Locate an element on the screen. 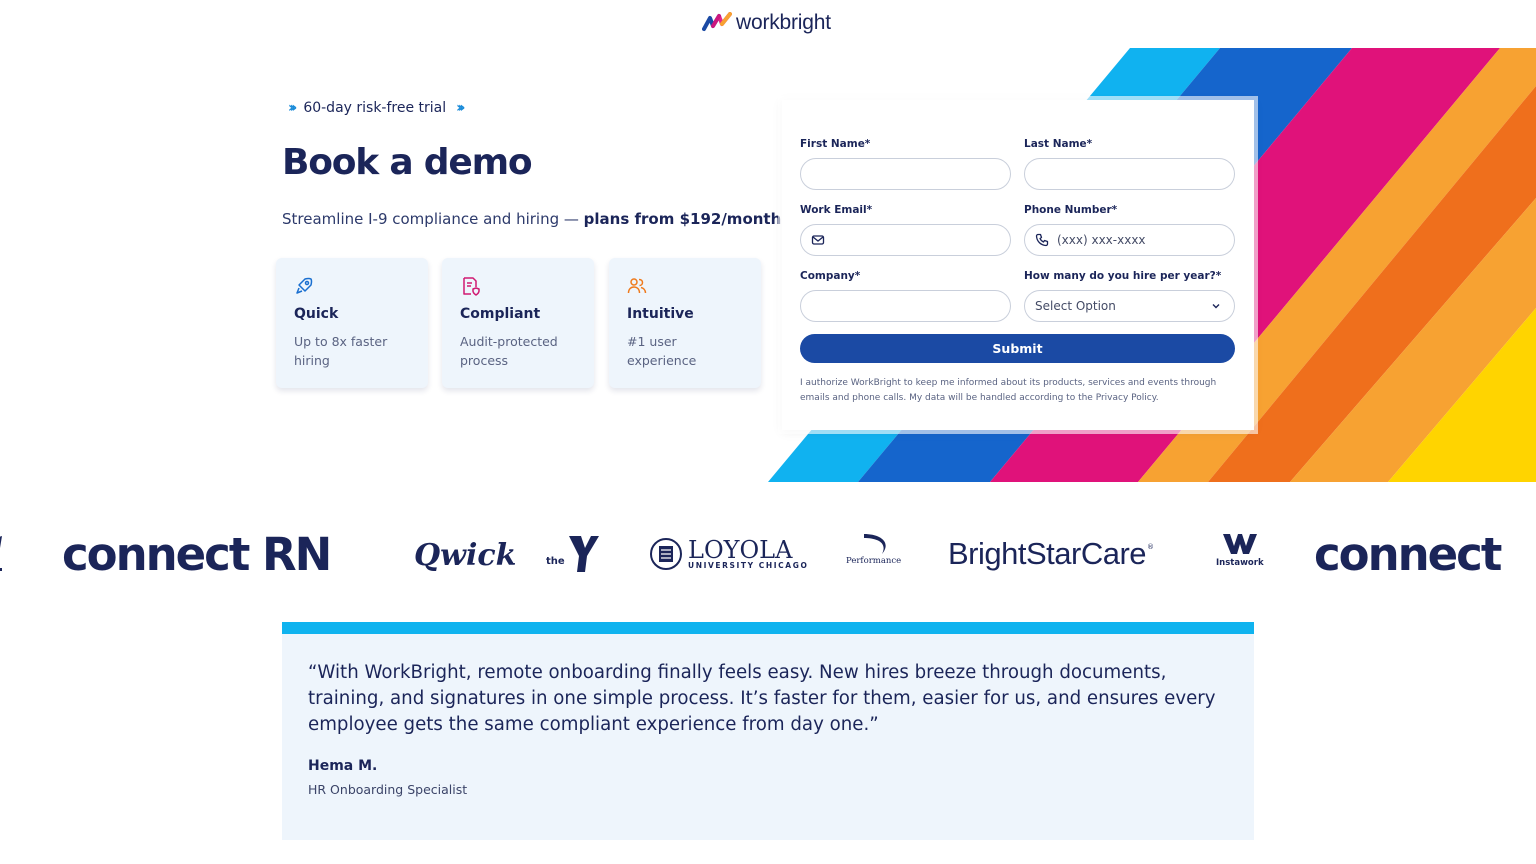 This screenshot has width=1536, height=864. select-value: Select Option is located at coordinates (1075, 306).